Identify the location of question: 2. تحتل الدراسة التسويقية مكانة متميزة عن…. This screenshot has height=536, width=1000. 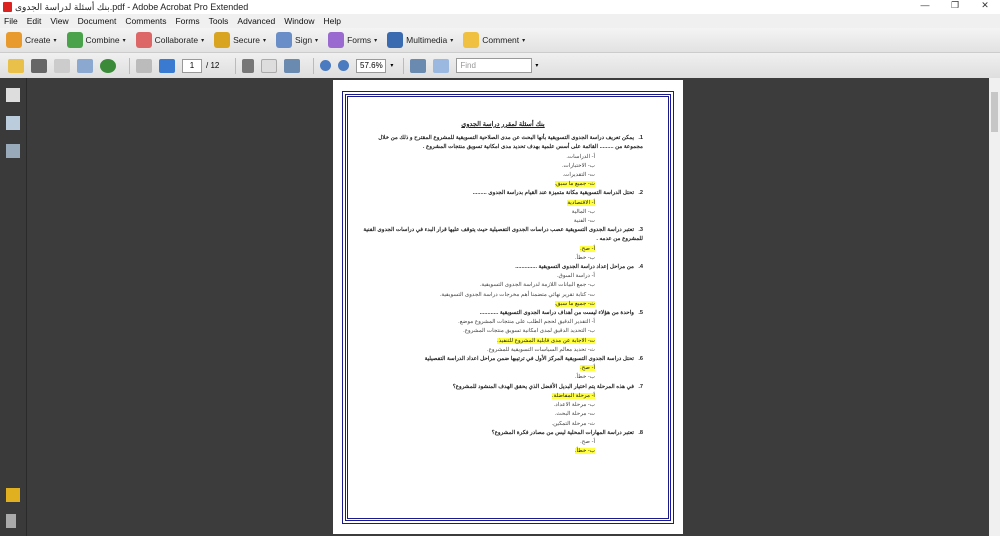
(503, 193).